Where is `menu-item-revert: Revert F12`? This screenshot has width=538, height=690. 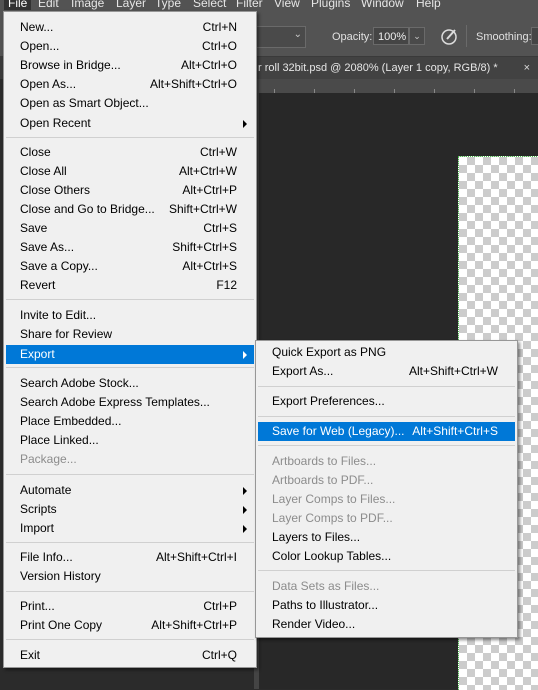 menu-item-revert: Revert F12 is located at coordinates (130, 285).